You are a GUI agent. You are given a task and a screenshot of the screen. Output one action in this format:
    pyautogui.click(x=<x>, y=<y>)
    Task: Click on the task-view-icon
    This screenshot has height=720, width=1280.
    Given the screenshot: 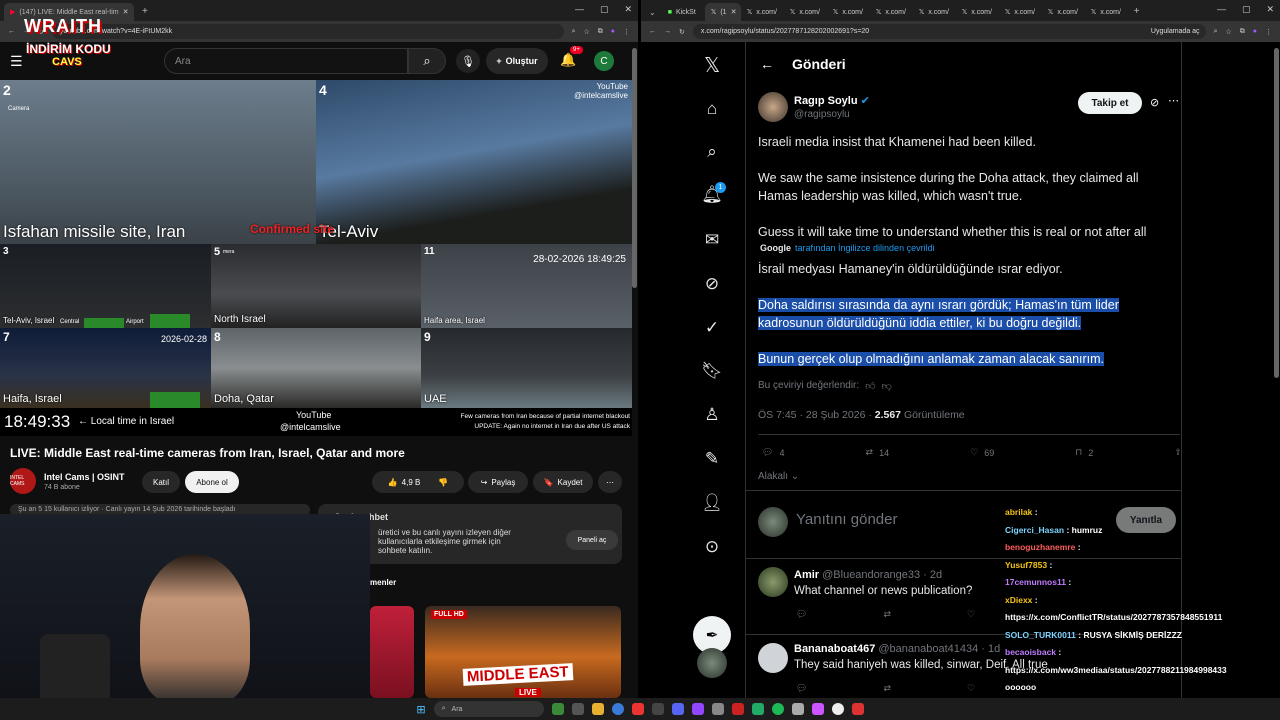 What is the action you would take?
    pyautogui.click(x=577, y=709)
    